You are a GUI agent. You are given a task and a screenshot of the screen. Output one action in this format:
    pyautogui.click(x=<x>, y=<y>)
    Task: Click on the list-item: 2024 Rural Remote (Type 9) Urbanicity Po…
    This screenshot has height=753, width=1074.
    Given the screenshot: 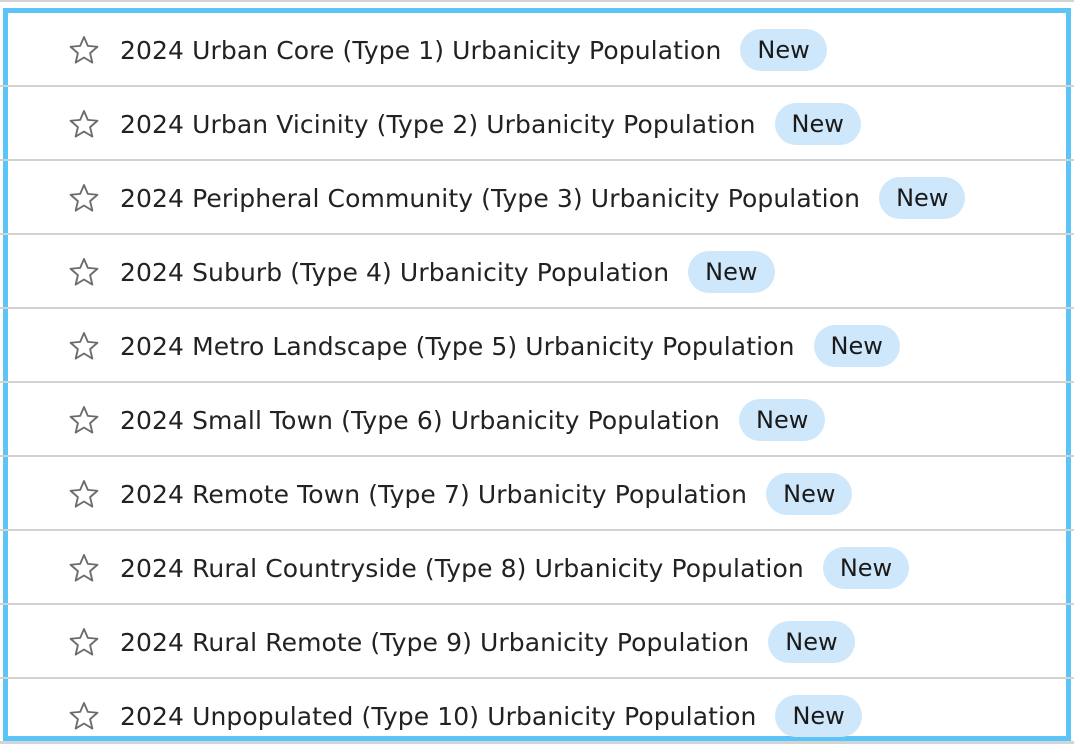 What is the action you would take?
    pyautogui.click(x=537, y=642)
    